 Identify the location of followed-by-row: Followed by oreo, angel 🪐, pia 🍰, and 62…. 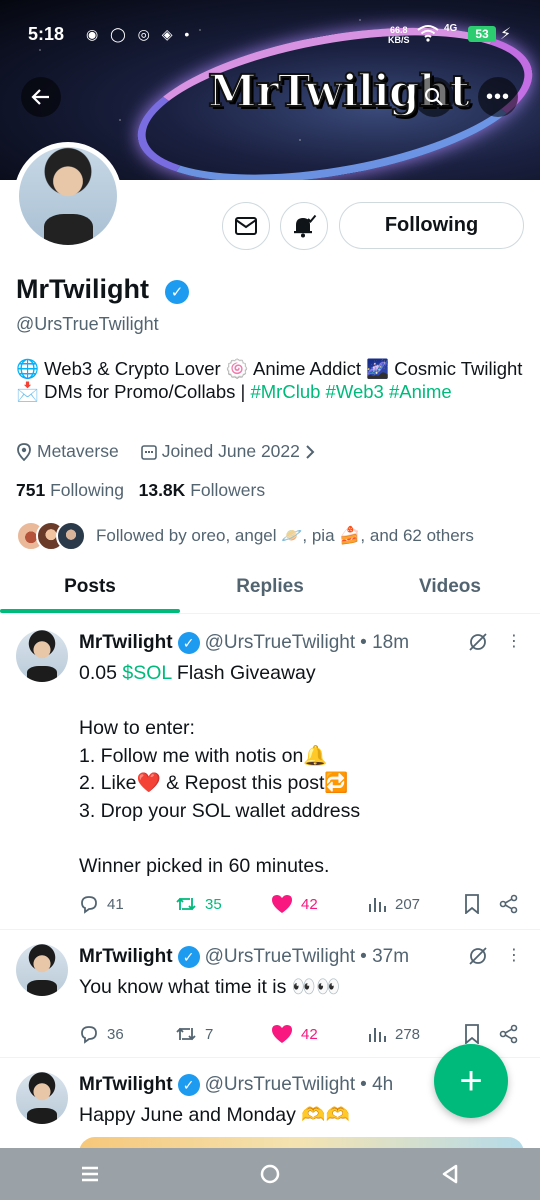
(245, 536).